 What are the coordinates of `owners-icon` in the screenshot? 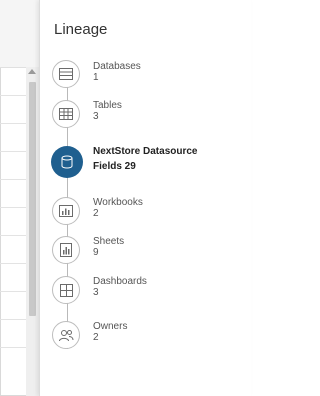 It's located at (66, 335).